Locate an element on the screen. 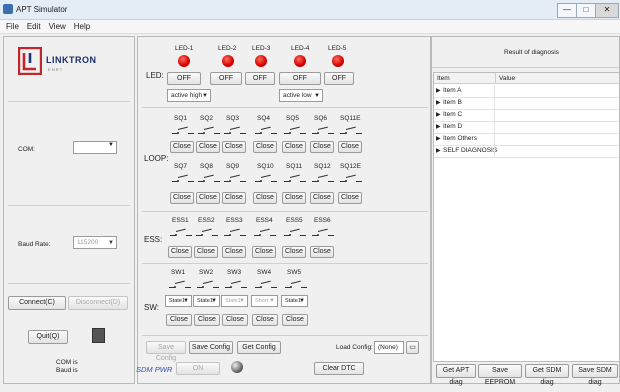 The image size is (620, 392). quit-button: Quit(Q) is located at coordinates (48, 337).